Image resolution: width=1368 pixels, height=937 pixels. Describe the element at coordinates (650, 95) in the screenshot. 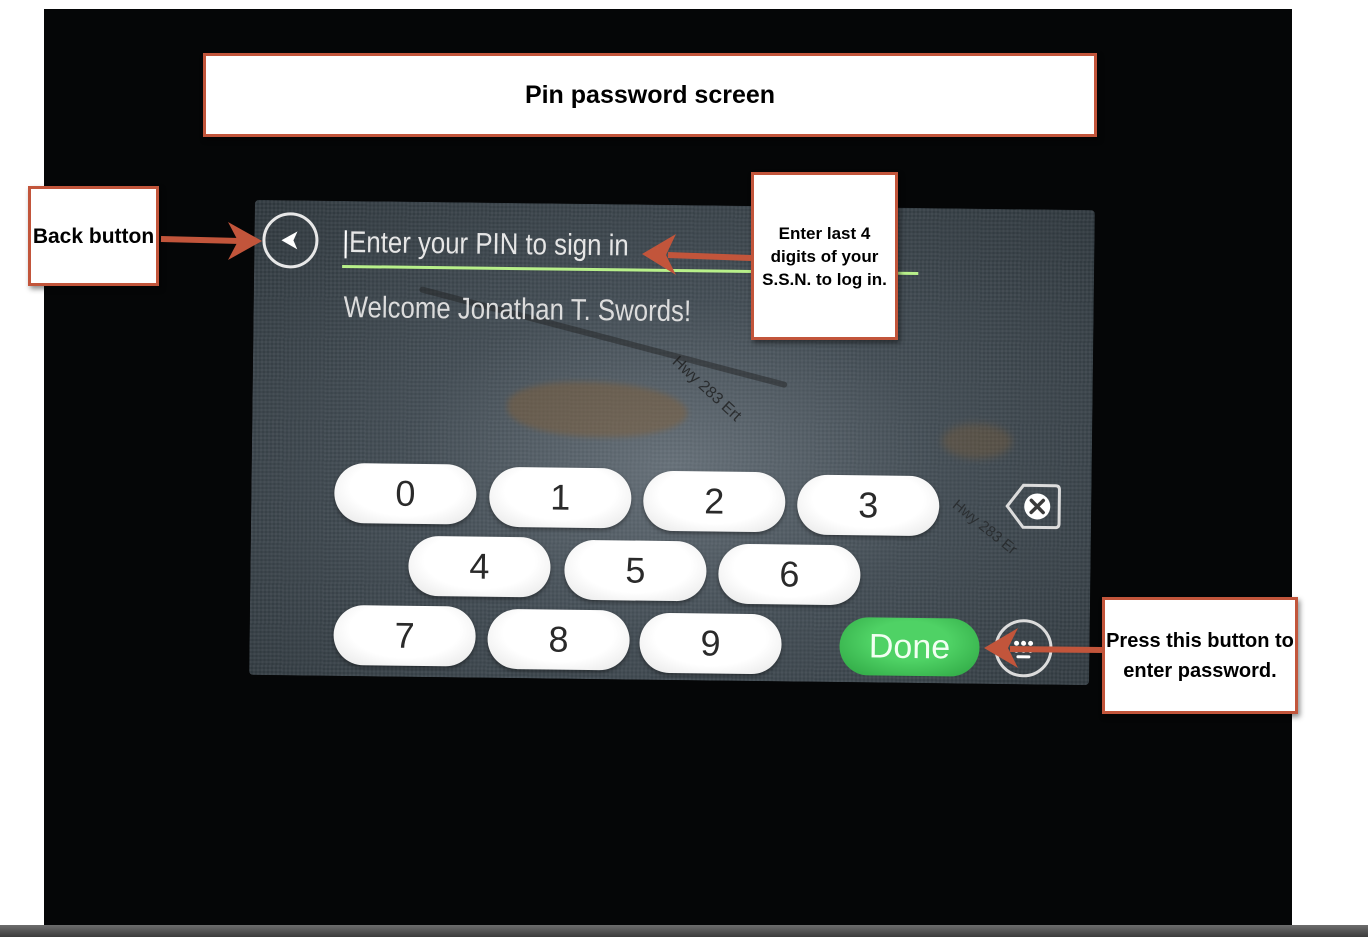

I see `title-callout: Pin password screen` at that location.